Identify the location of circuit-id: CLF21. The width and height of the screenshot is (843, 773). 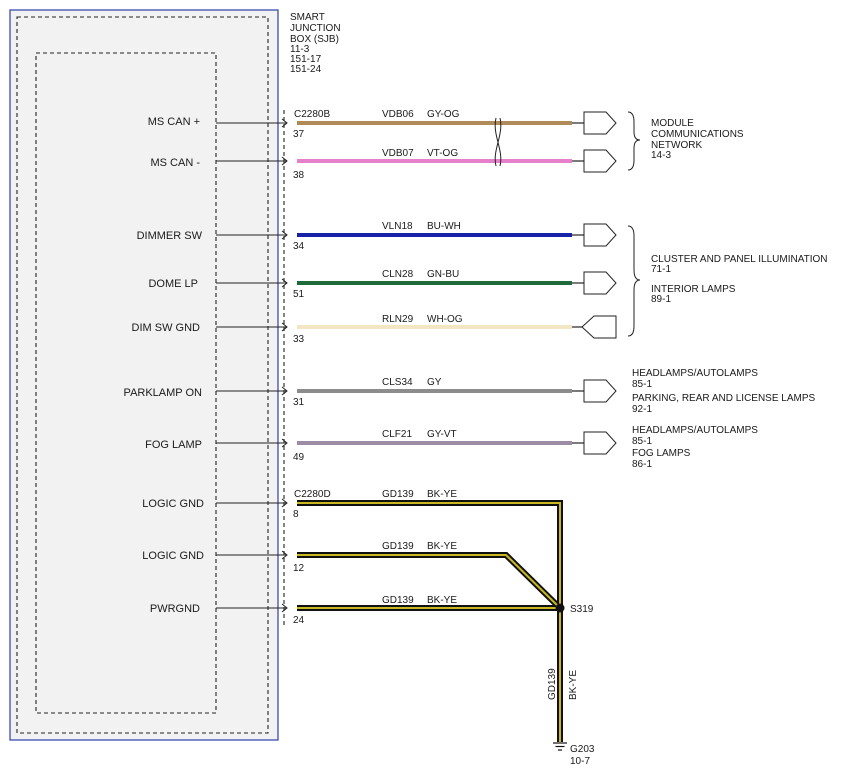
(397, 434).